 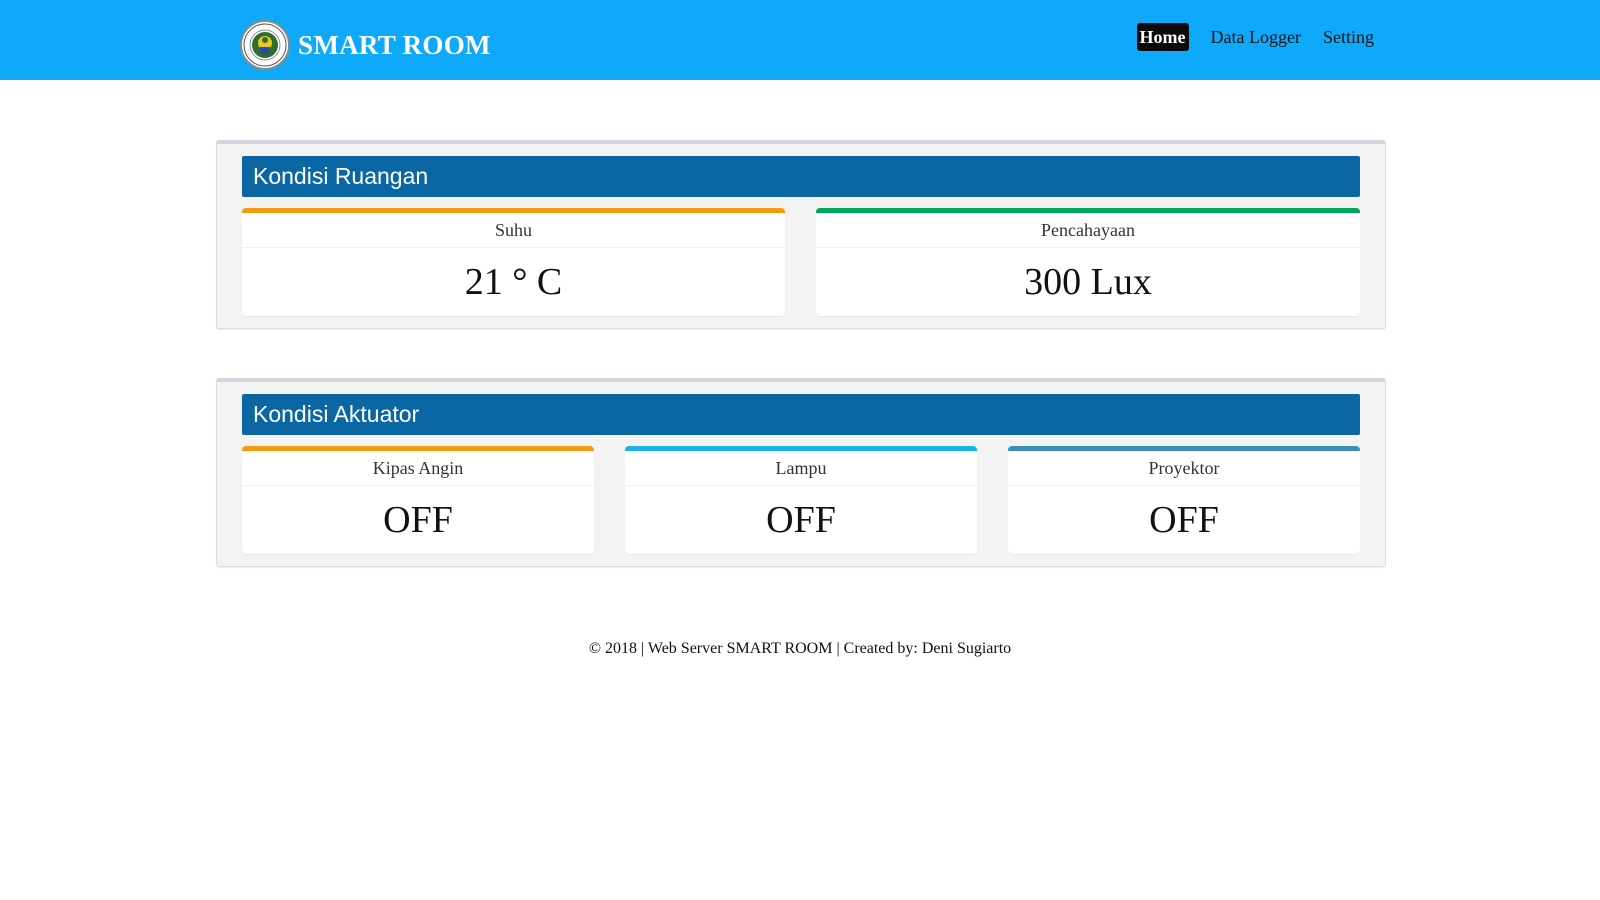 What do you see at coordinates (394, 44) in the screenshot?
I see `brand-title: SMART ROOM` at bounding box center [394, 44].